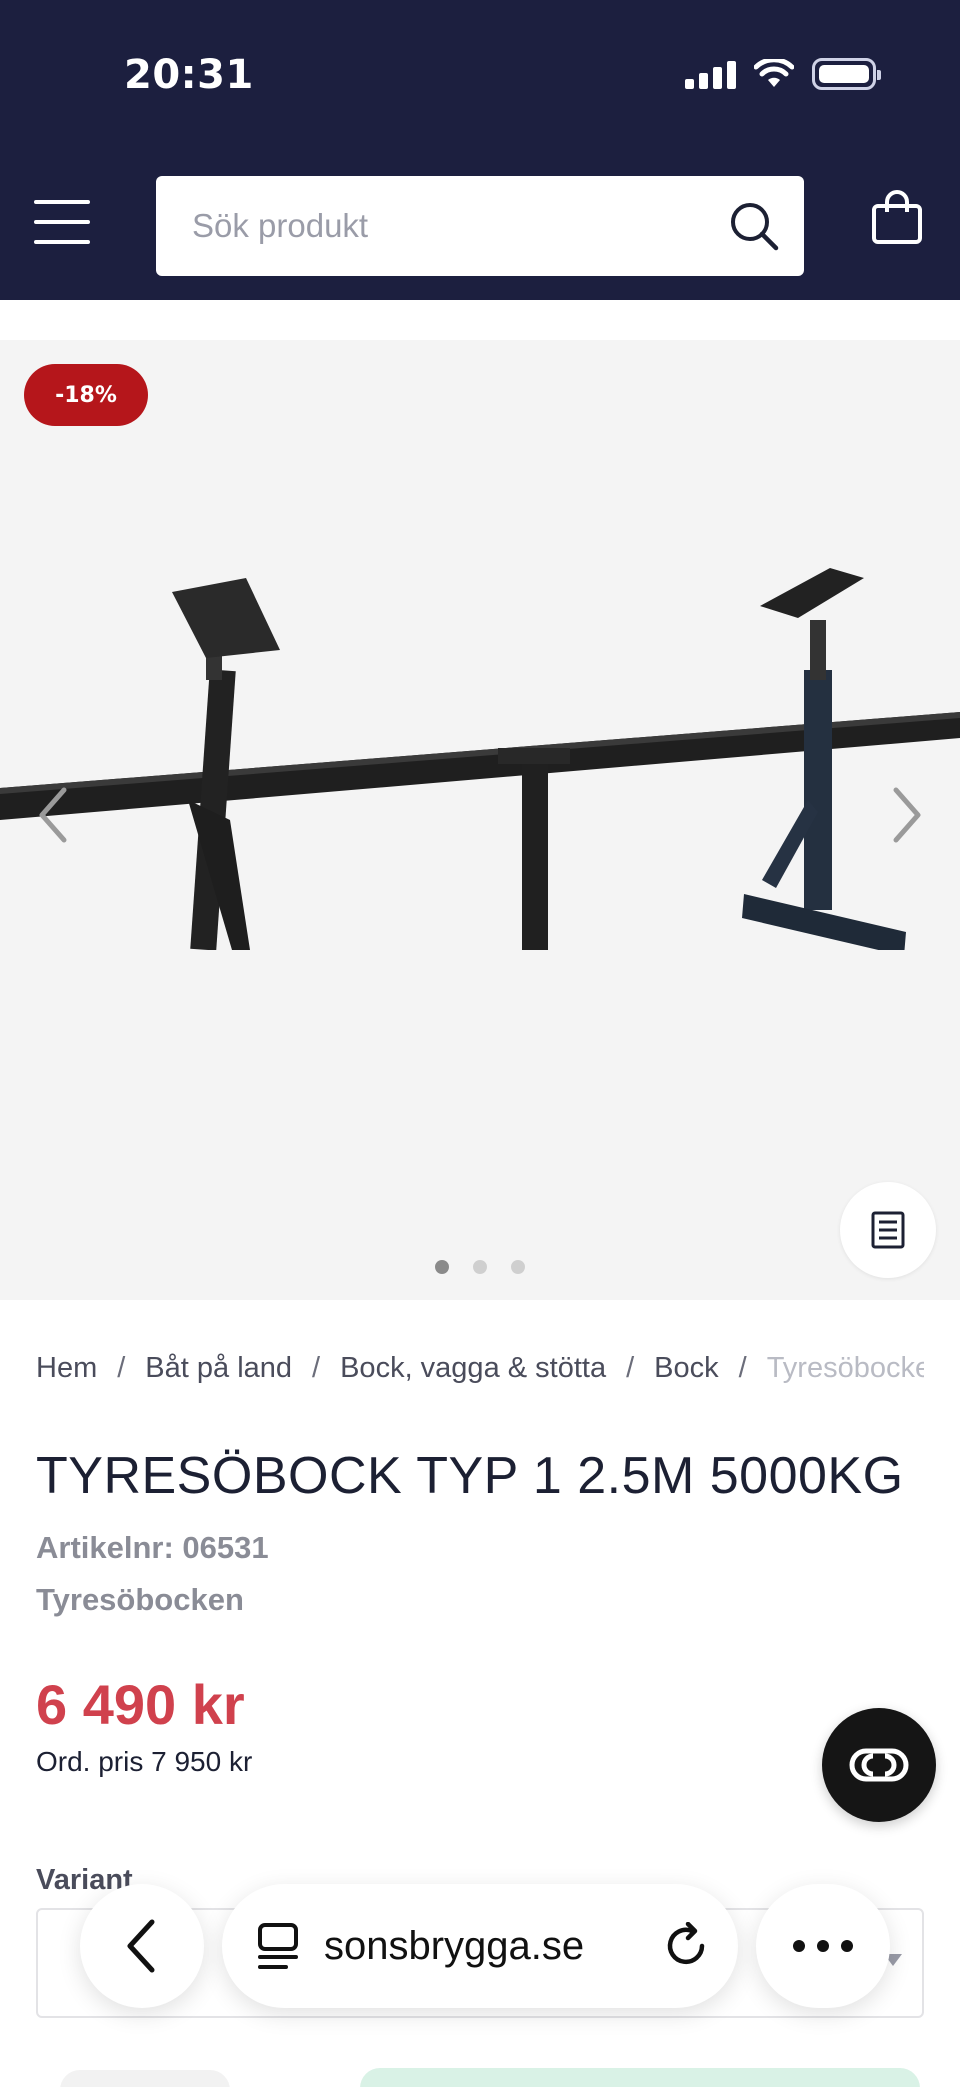 The width and height of the screenshot is (960, 2087). I want to click on chat-button, so click(879, 1765).